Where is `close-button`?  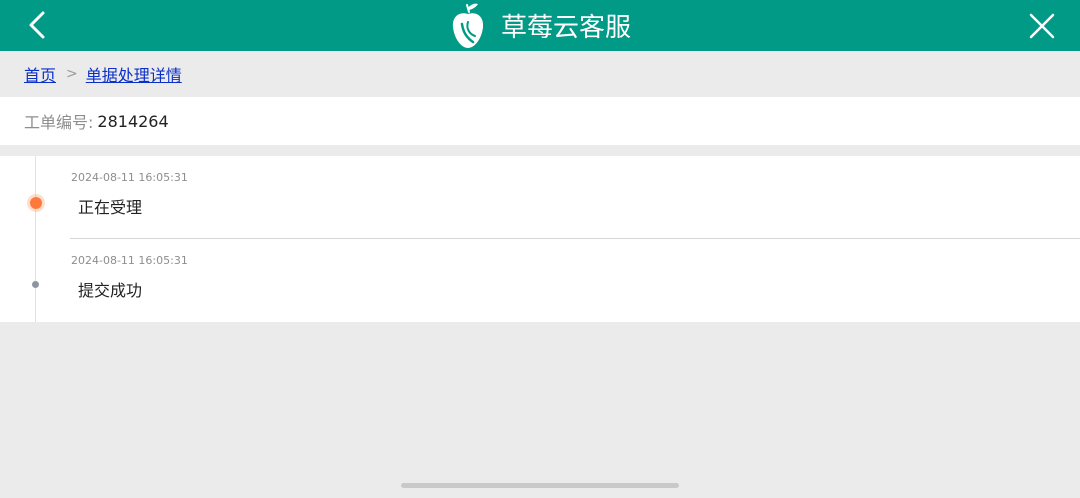
close-button is located at coordinates (1042, 26).